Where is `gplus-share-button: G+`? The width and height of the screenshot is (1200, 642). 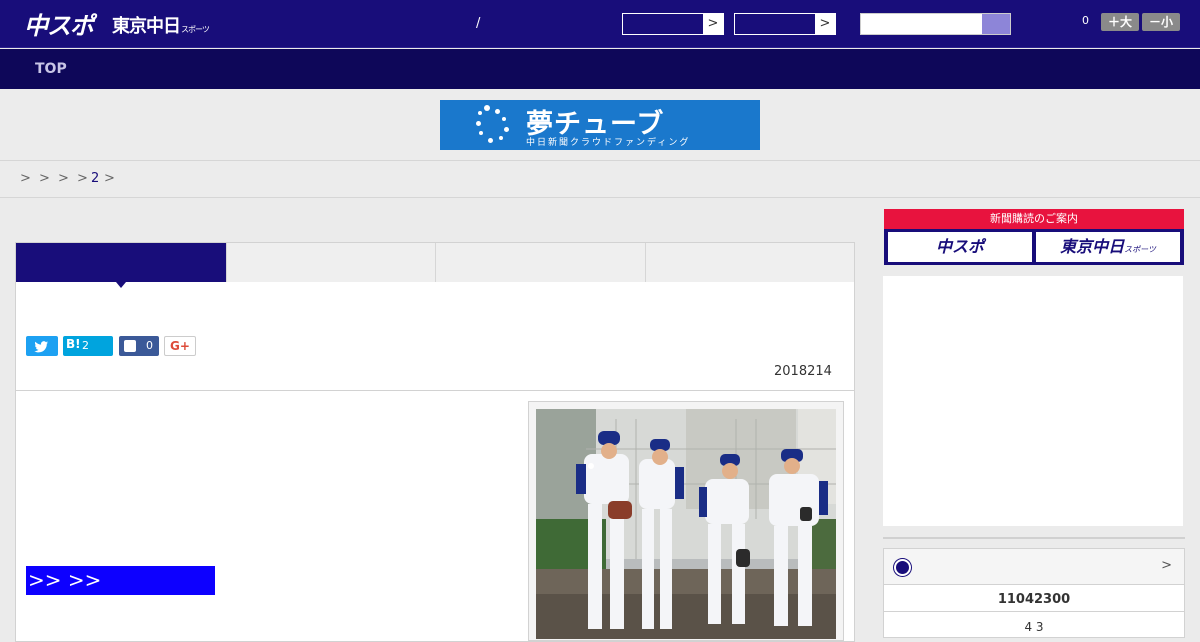
gplus-share-button: G+ is located at coordinates (180, 346).